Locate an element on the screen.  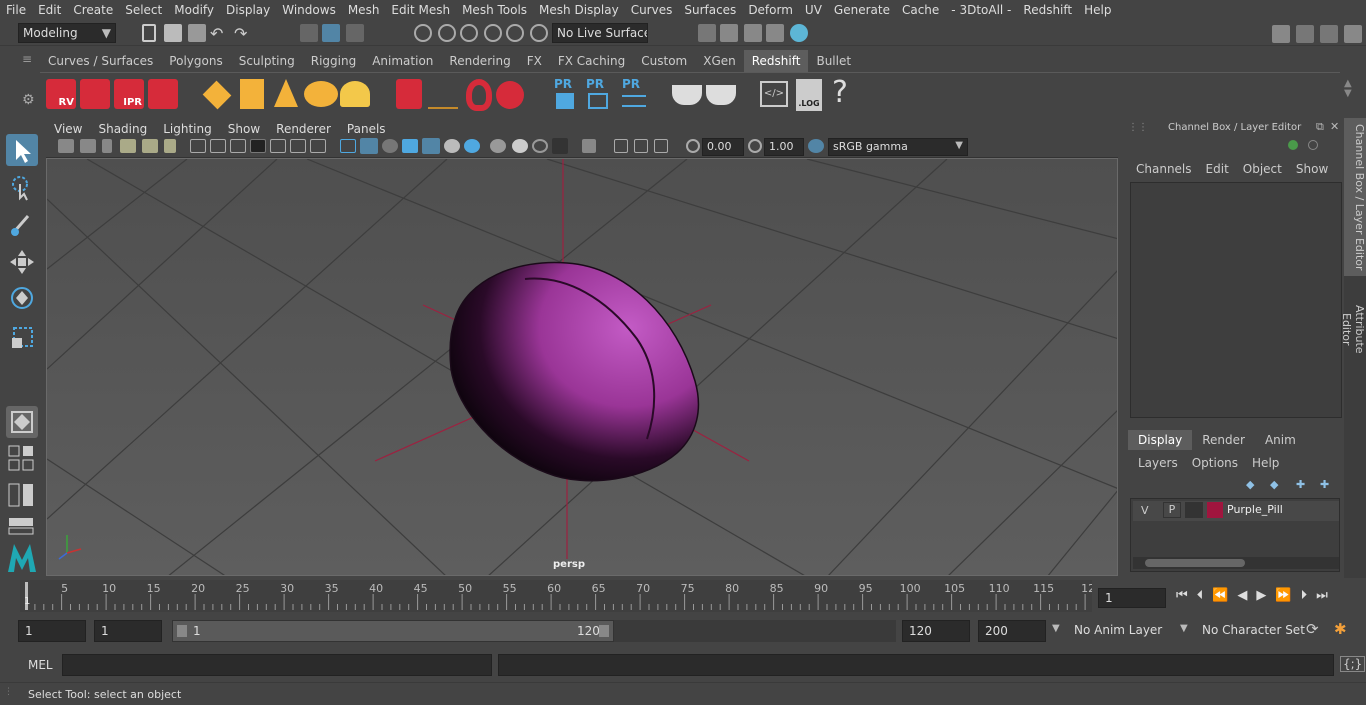
sun-sky-icon is located at coordinates (355, 94).